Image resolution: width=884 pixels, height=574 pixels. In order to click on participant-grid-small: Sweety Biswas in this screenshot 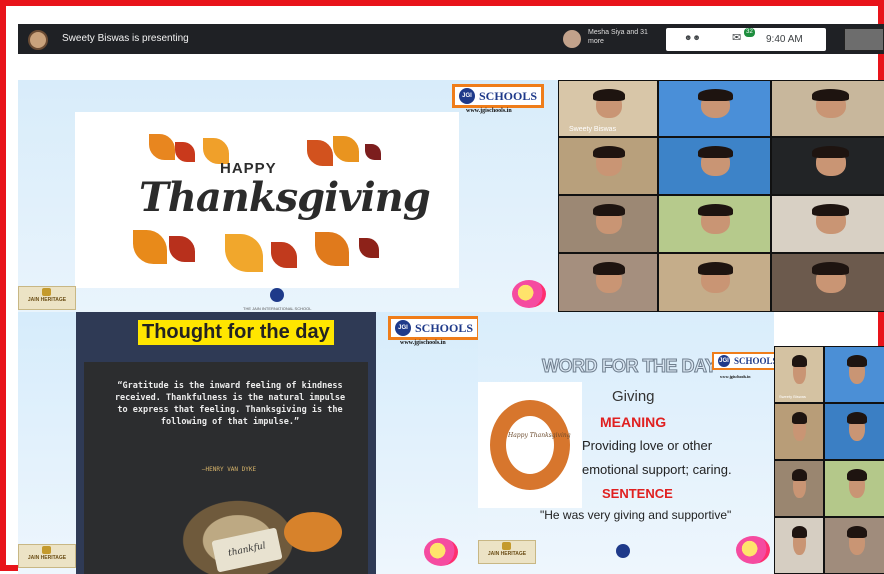, I will do `click(829, 460)`.